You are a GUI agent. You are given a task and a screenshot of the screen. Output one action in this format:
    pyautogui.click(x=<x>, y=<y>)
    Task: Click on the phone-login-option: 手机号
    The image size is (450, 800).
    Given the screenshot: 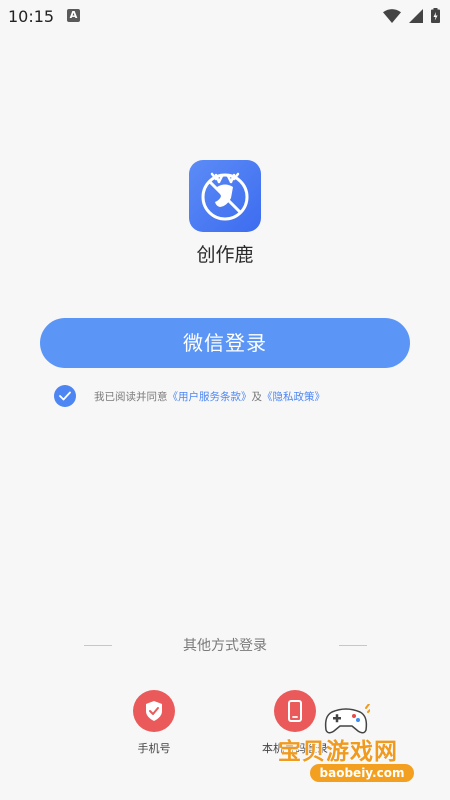 What is the action you would take?
    pyautogui.click(x=154, y=723)
    